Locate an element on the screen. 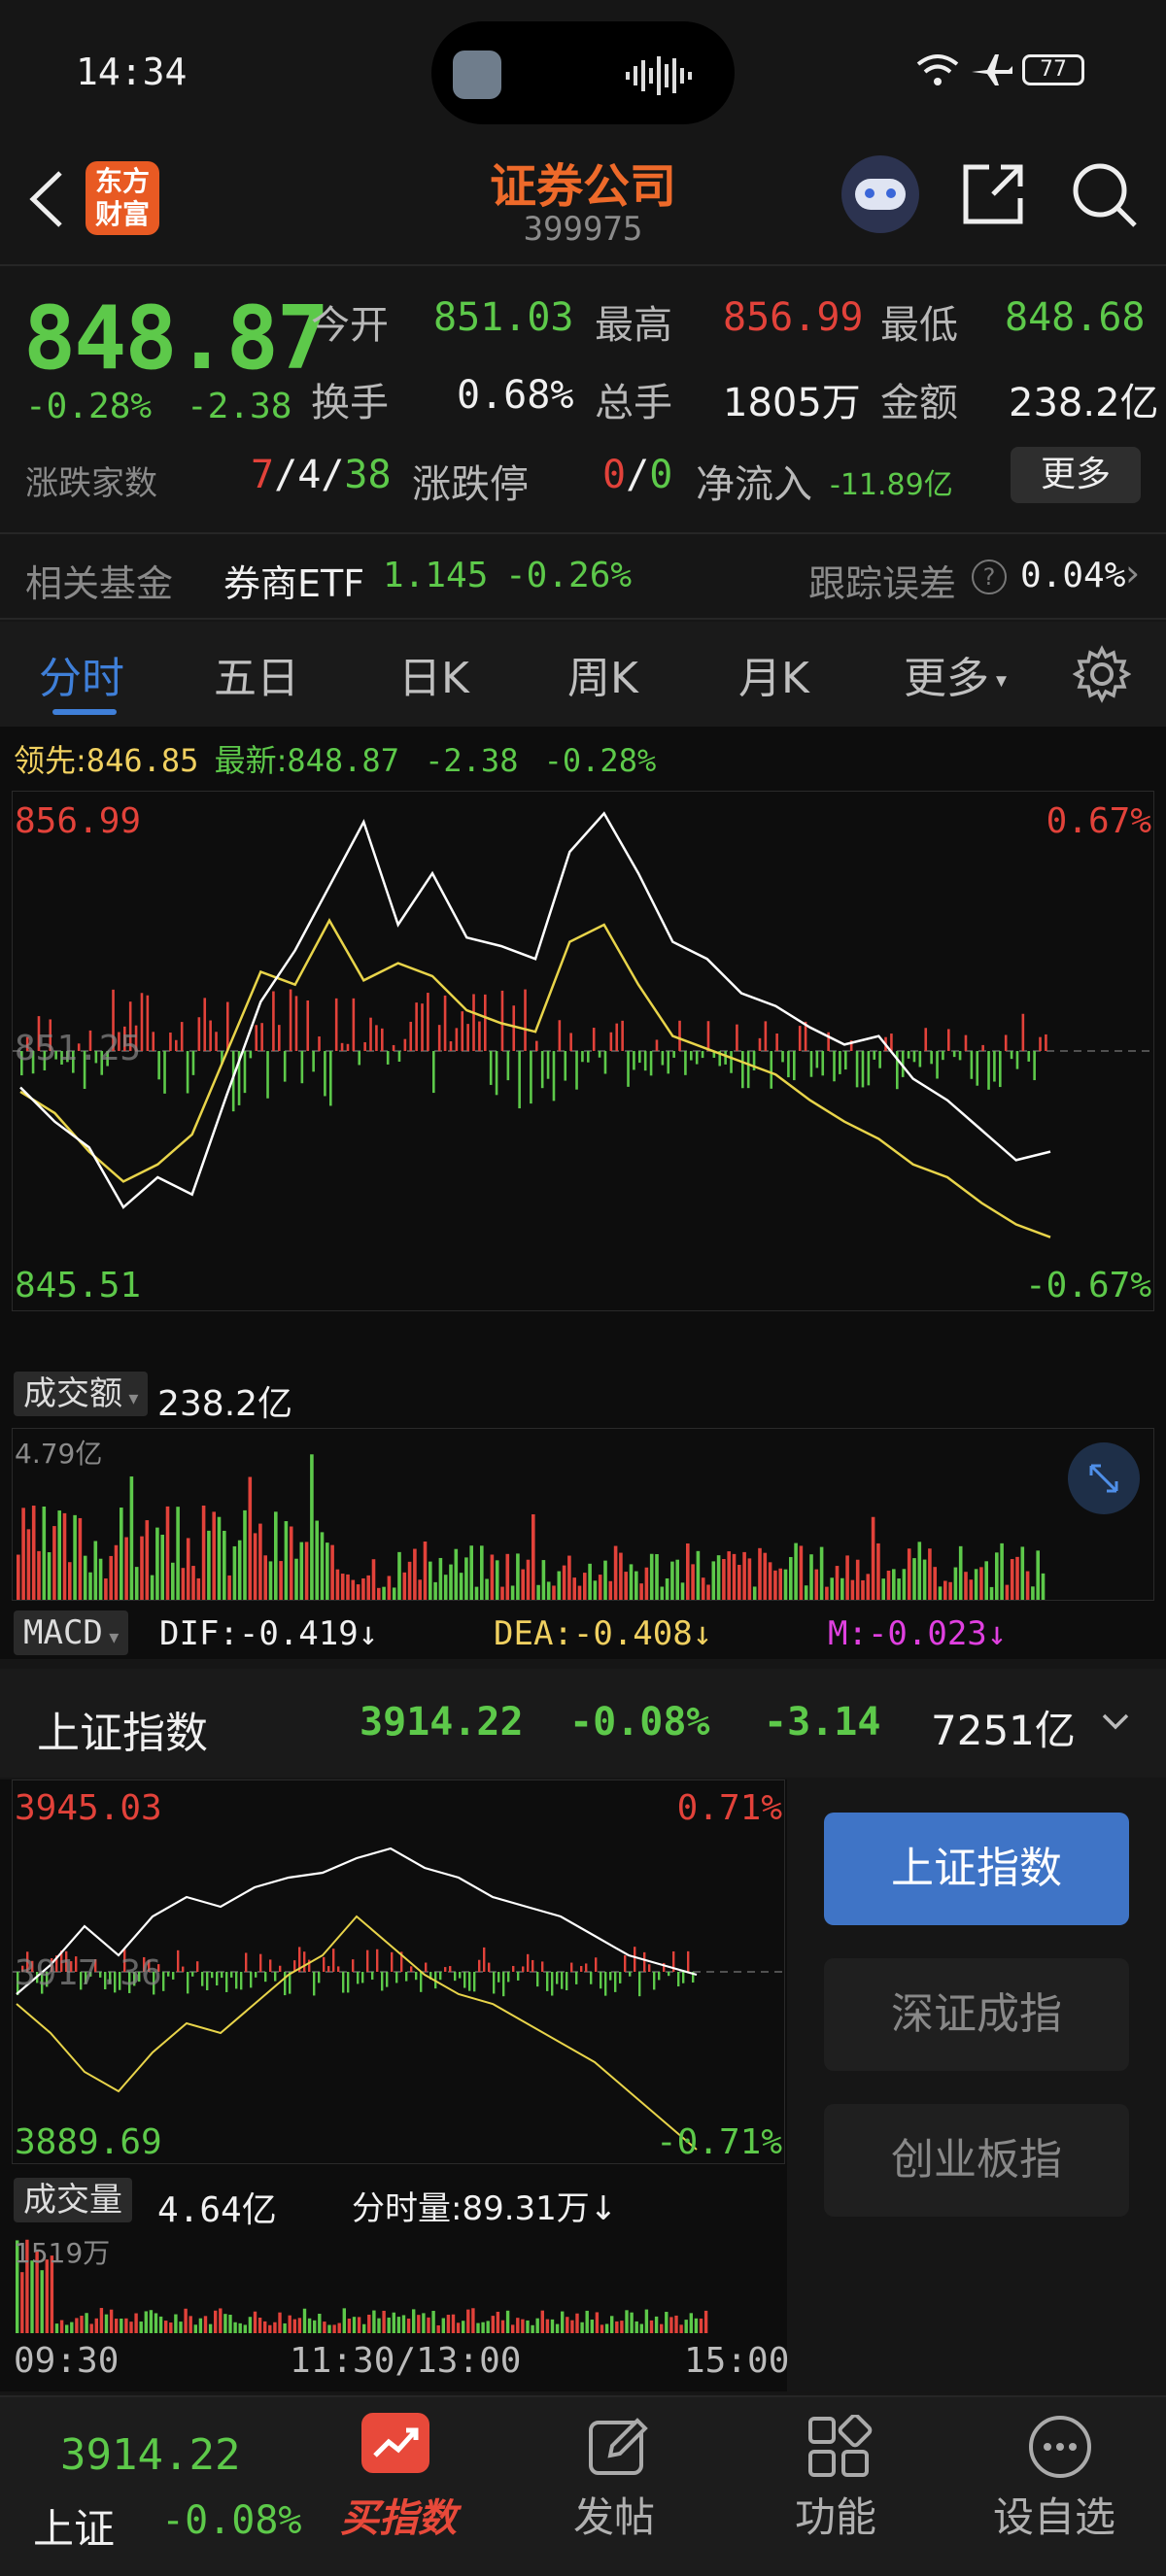 This screenshot has width=1166, height=2576. tab-monthly-k: 月K is located at coordinates (773, 674).